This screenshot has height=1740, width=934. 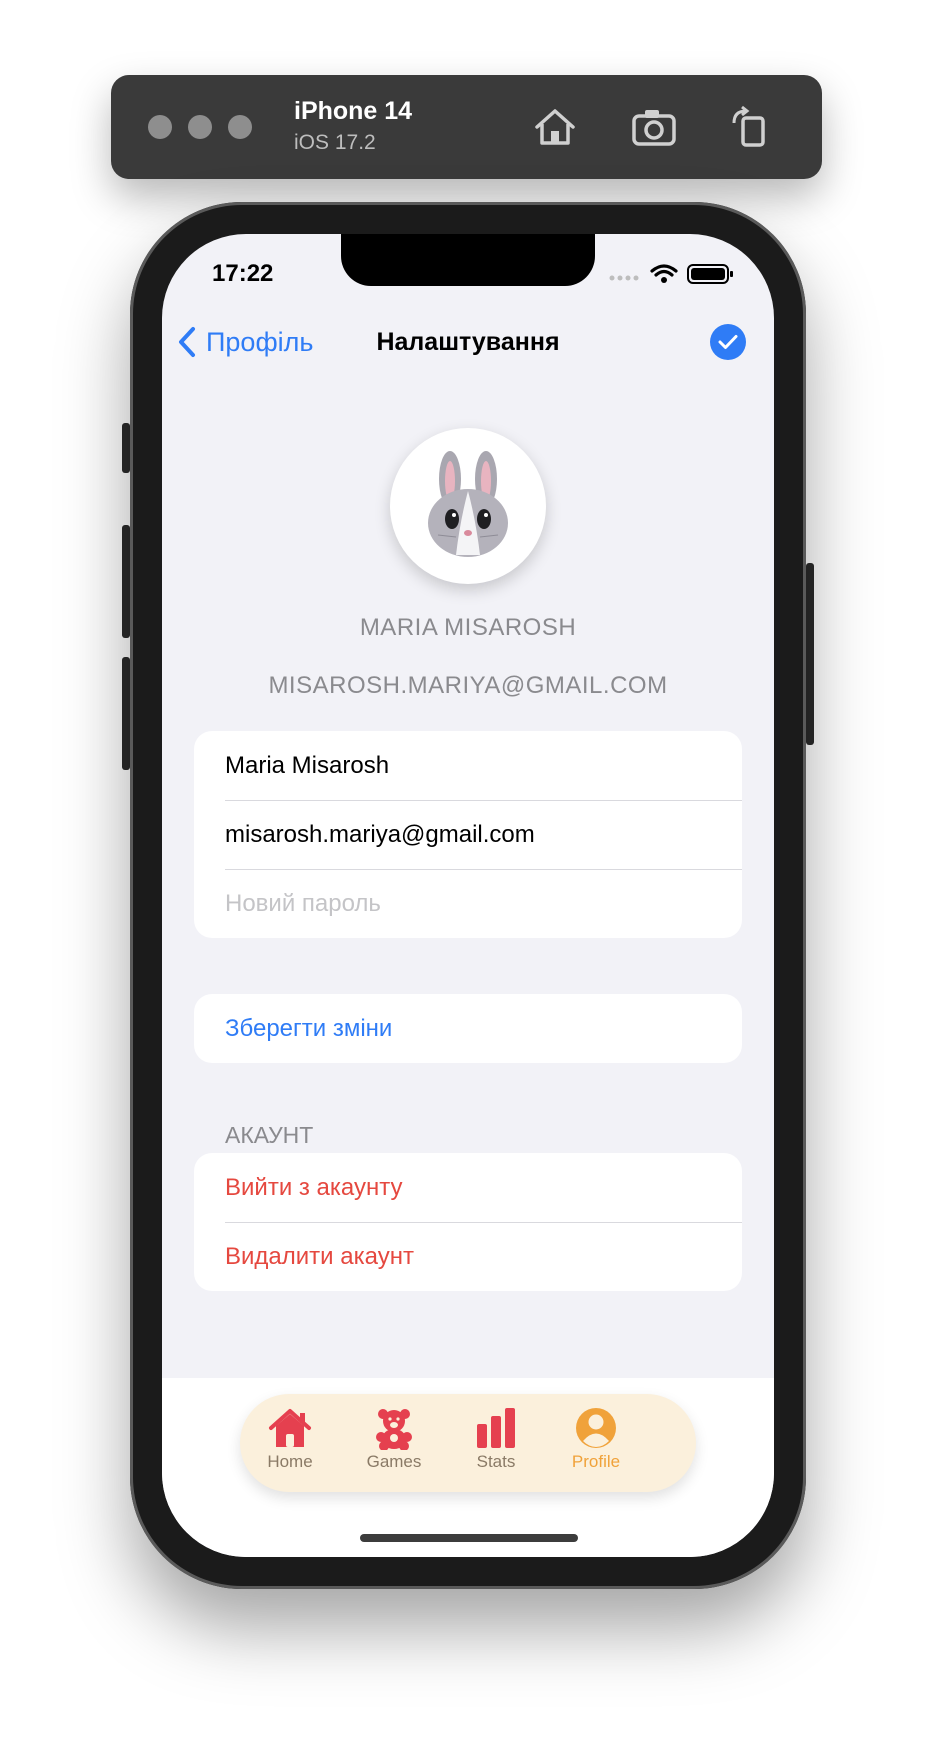 What do you see at coordinates (126, 448) in the screenshot?
I see `mute-switch` at bounding box center [126, 448].